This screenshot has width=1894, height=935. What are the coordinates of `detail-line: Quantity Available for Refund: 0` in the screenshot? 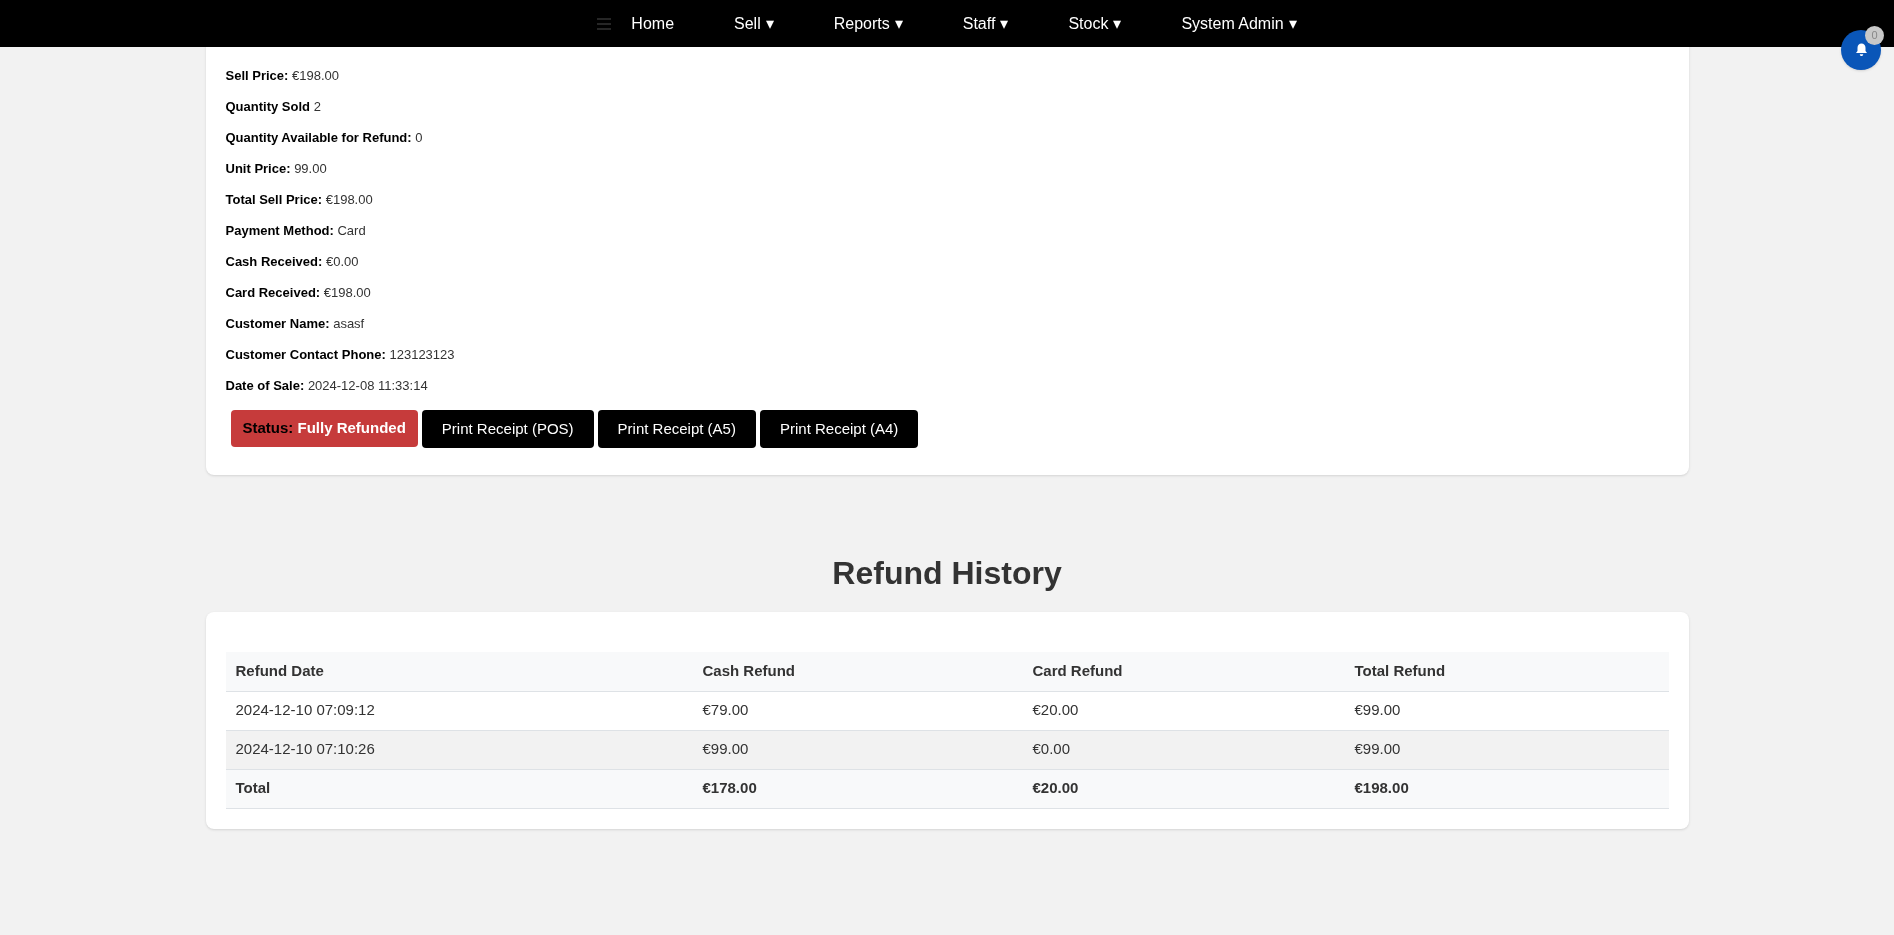 It's located at (324, 138).